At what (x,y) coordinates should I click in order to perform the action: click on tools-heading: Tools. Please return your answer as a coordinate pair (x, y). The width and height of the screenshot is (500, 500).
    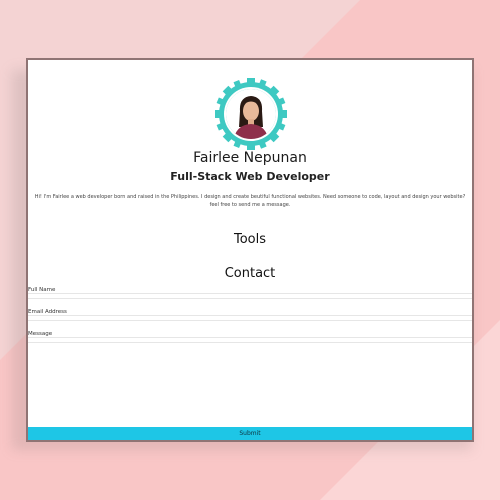
    Looking at the image, I should click on (250, 239).